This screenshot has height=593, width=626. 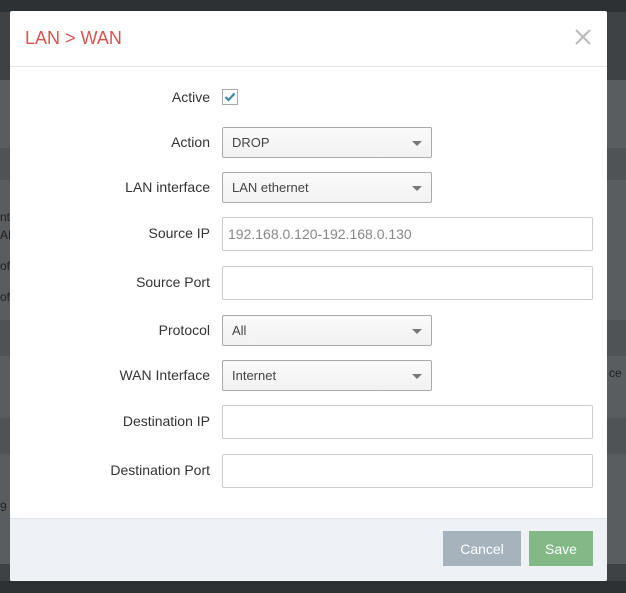 What do you see at coordinates (184, 330) in the screenshot?
I see `protocol-label: Protocol` at bounding box center [184, 330].